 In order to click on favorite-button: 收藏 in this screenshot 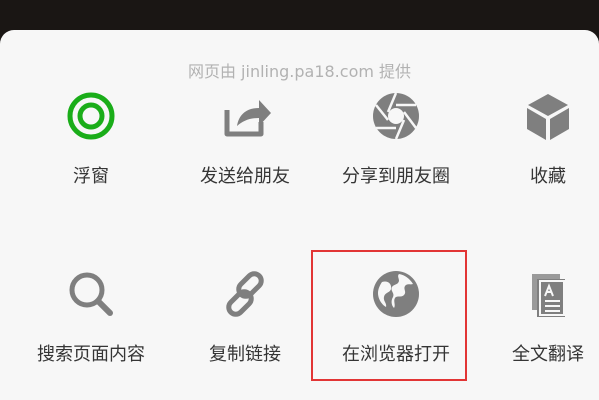, I will do `click(538, 138)`.